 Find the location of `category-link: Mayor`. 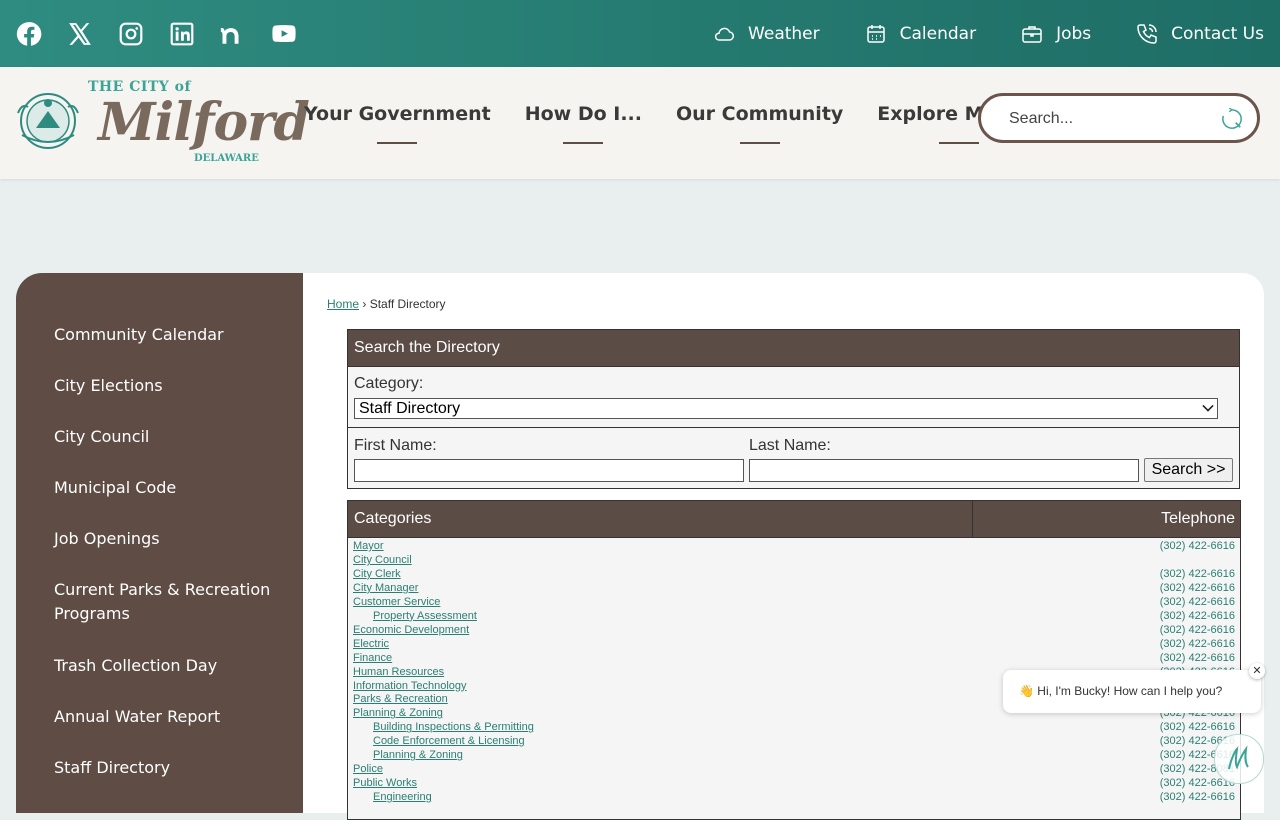

category-link: Mayor is located at coordinates (368, 546).